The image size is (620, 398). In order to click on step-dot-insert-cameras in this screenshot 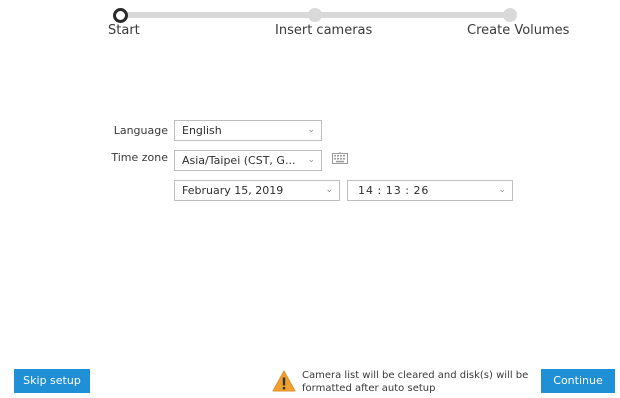, I will do `click(315, 15)`.